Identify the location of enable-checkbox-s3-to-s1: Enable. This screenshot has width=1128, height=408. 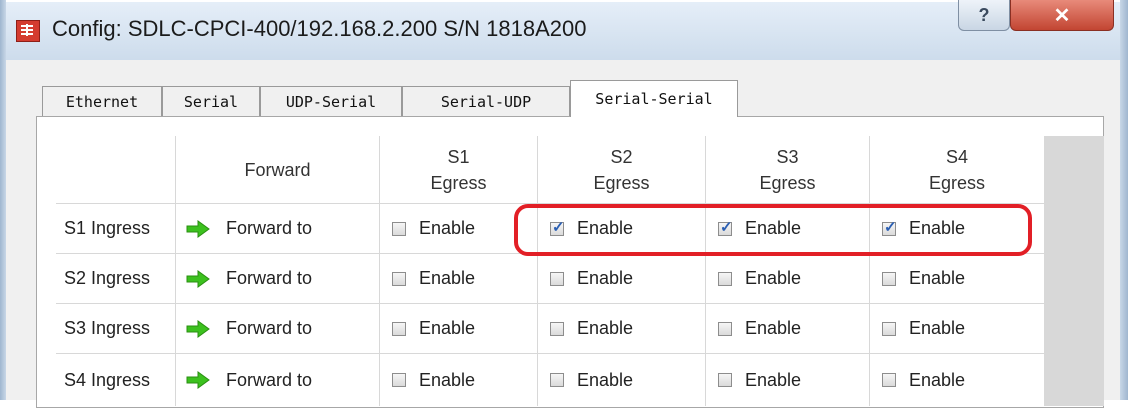
(458, 328).